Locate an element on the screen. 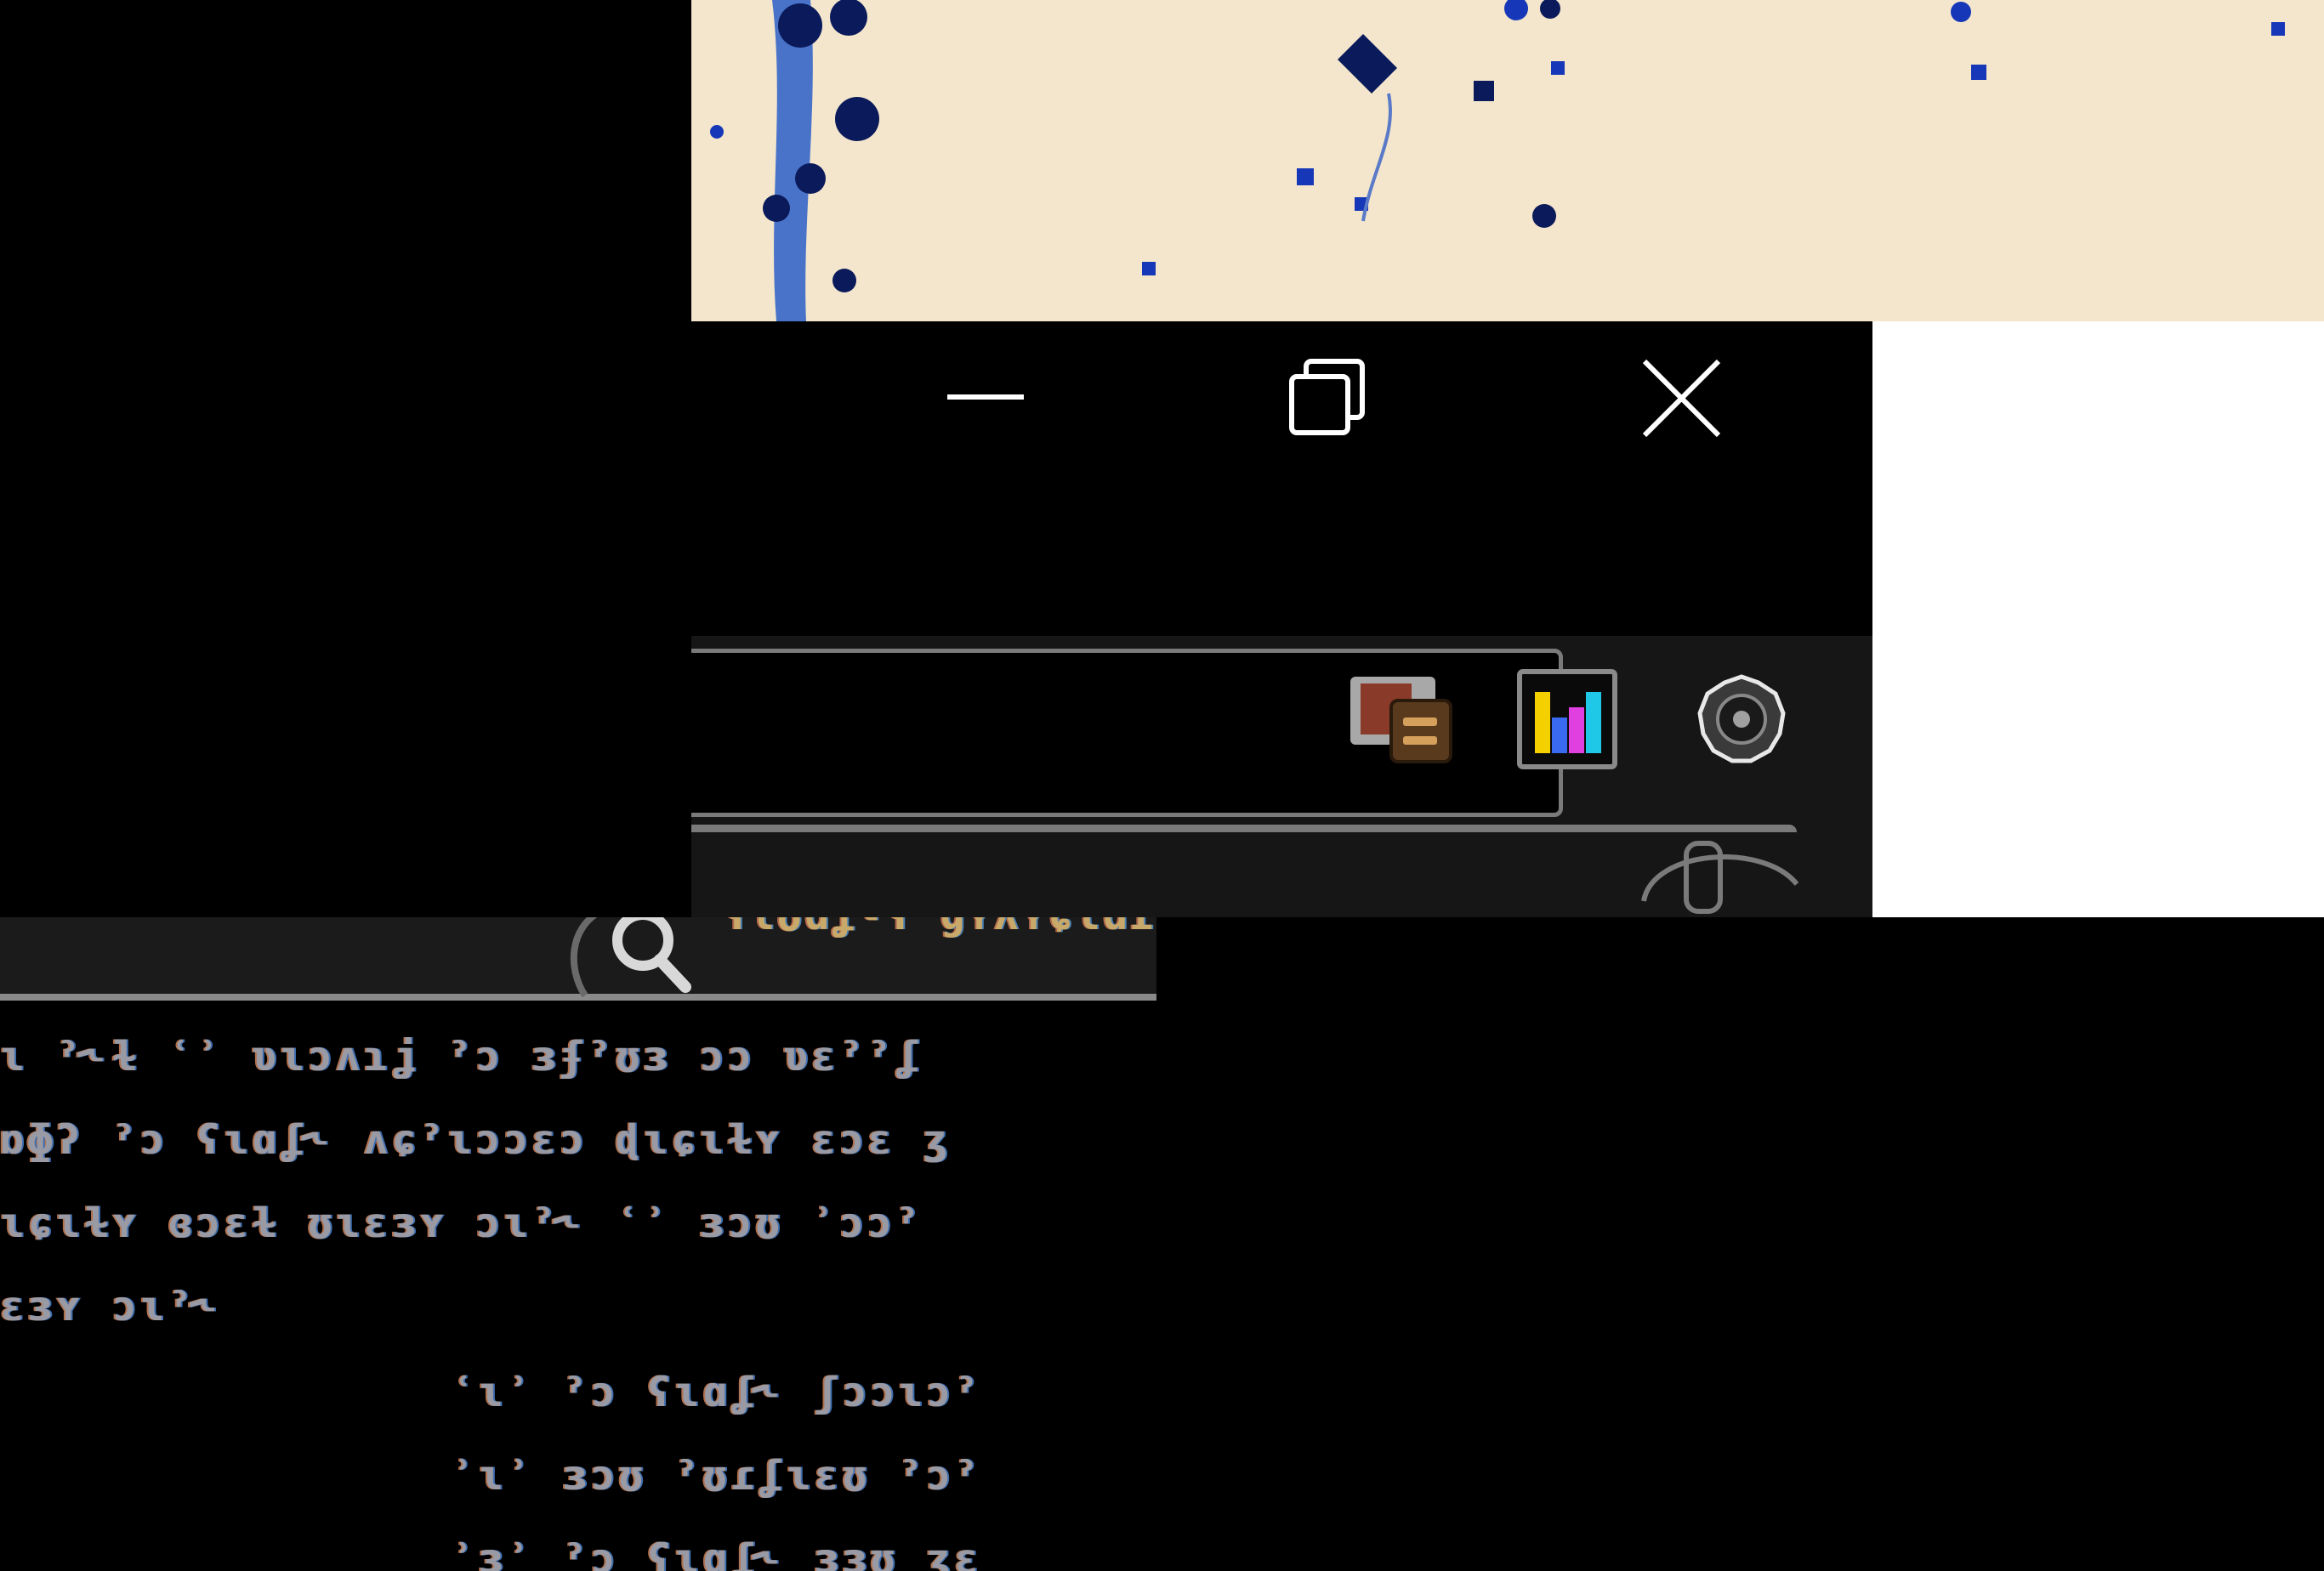 The height and width of the screenshot is (1571, 2324). search-icon is located at coordinates (636, 958).